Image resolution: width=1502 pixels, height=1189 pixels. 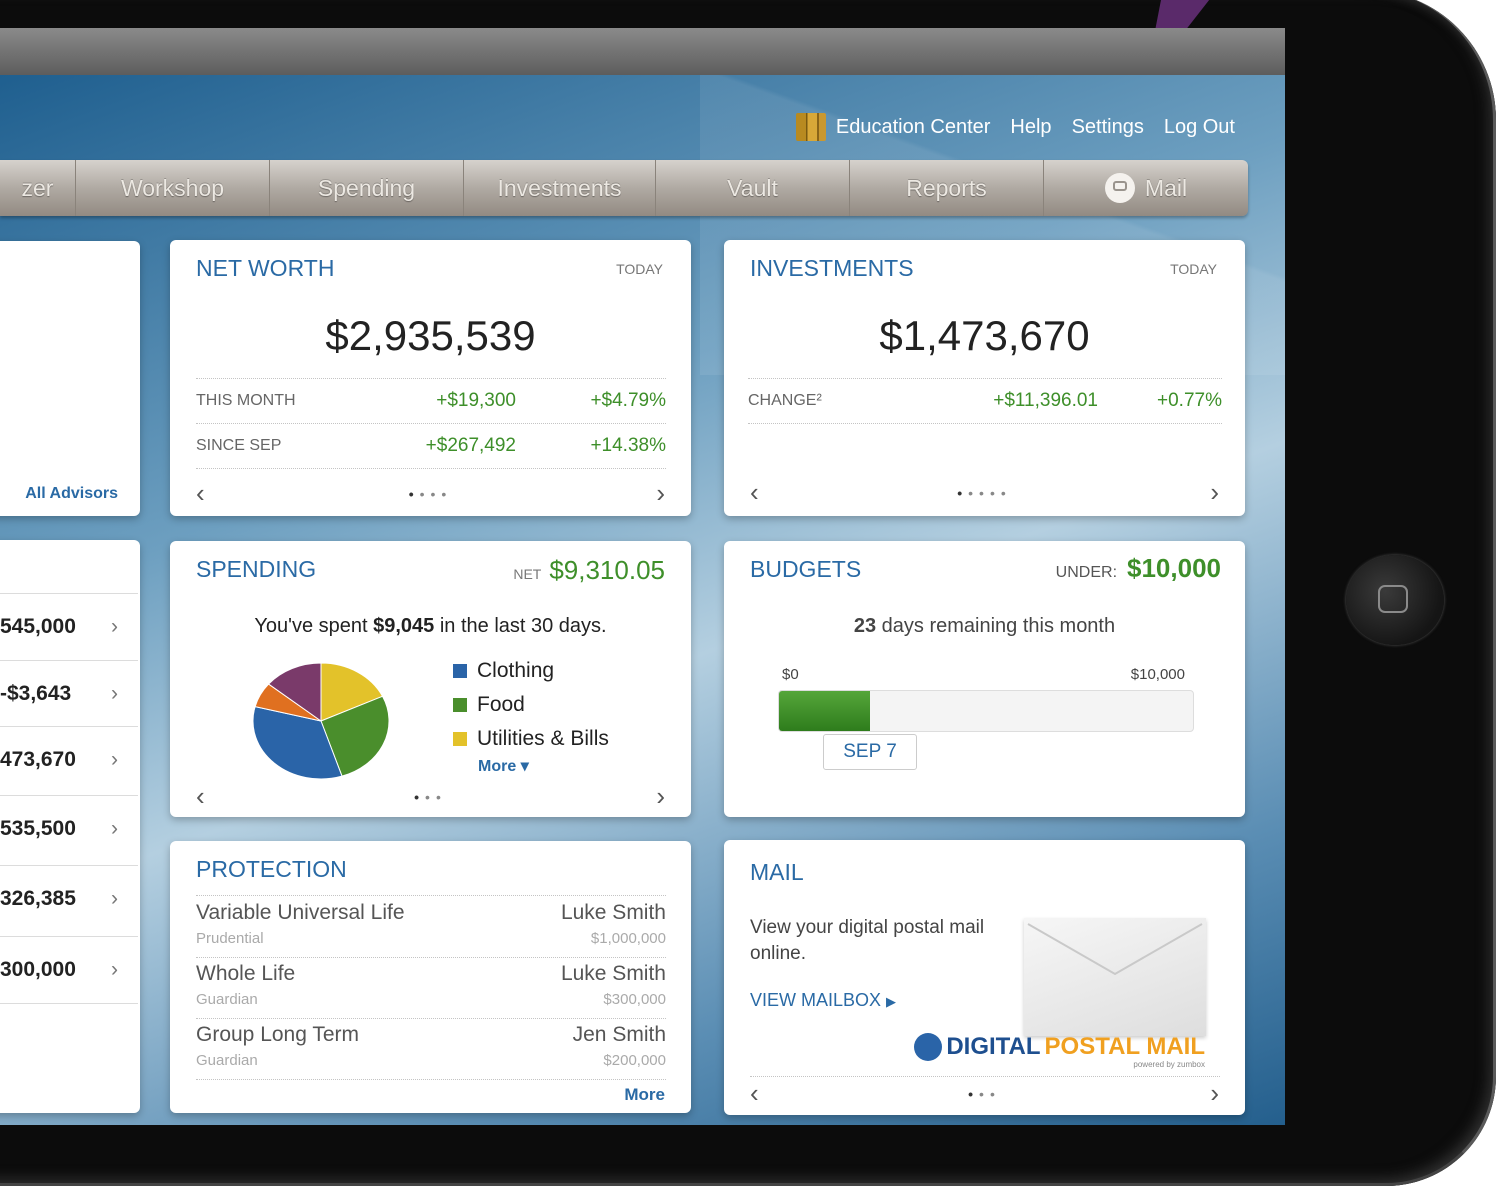 I want to click on net-worth-pager: ‹ •••• ›, so click(x=430, y=493).